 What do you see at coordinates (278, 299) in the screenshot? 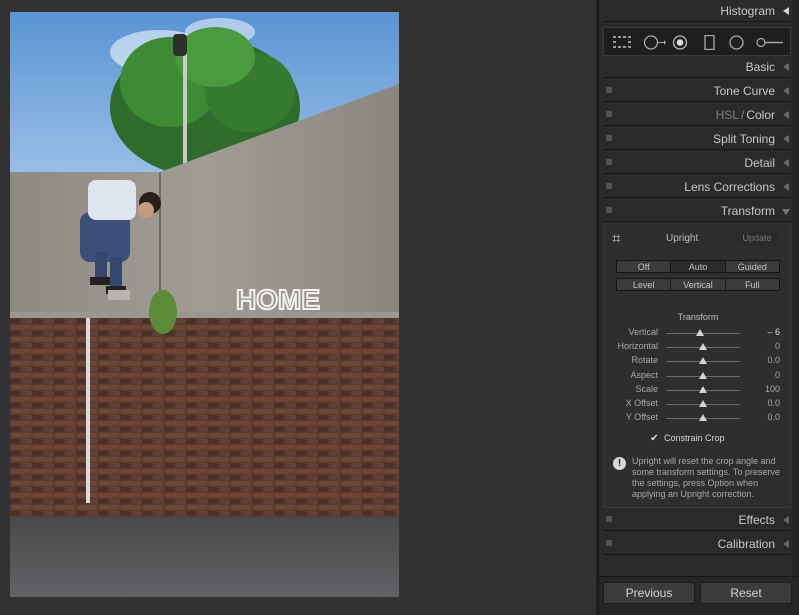
I see `wall-graffiti: HOME` at bounding box center [278, 299].